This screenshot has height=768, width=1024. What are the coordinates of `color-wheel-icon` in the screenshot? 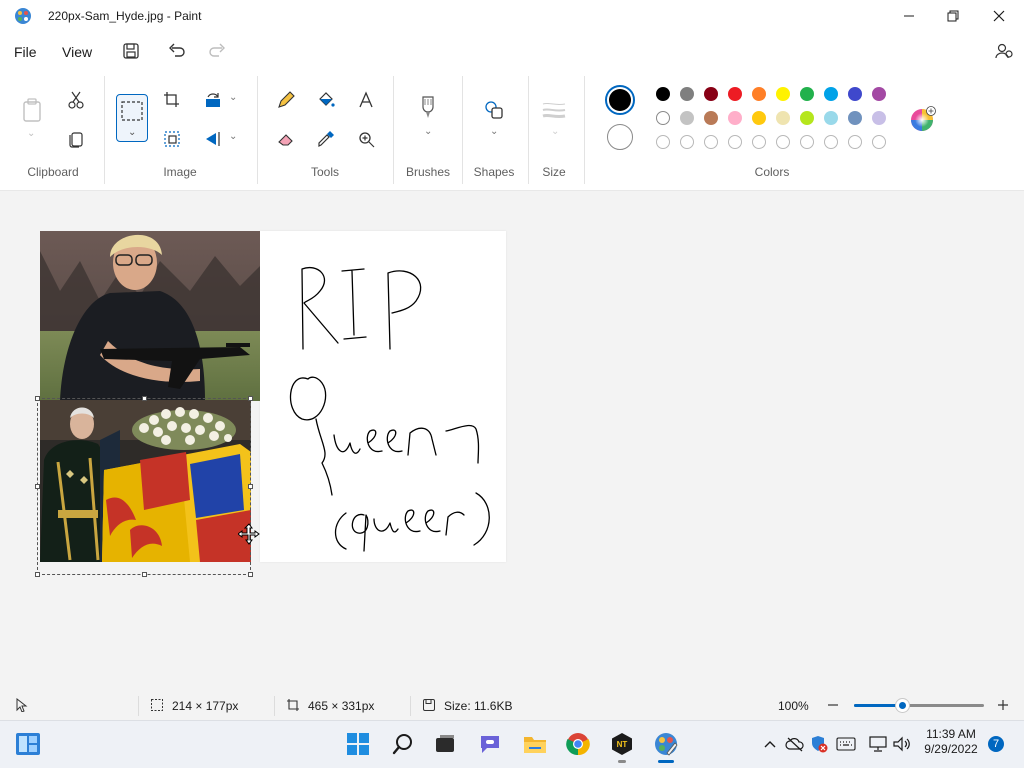 It's located at (923, 118).